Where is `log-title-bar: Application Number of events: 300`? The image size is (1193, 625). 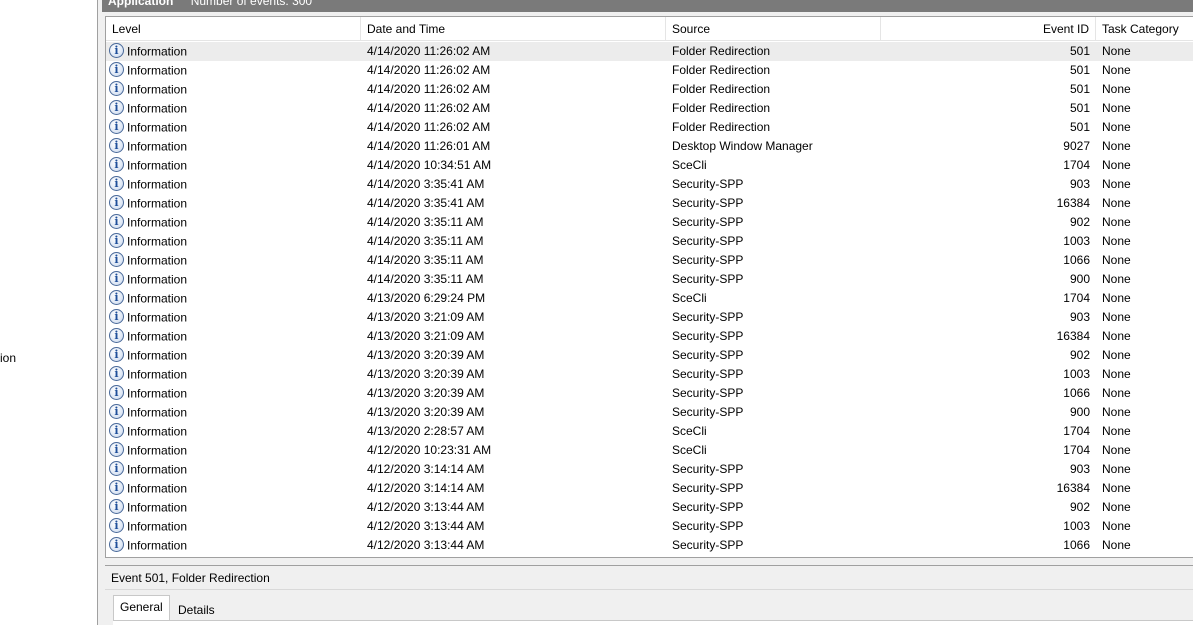
log-title-bar: Application Number of events: 300 is located at coordinates (647, 6).